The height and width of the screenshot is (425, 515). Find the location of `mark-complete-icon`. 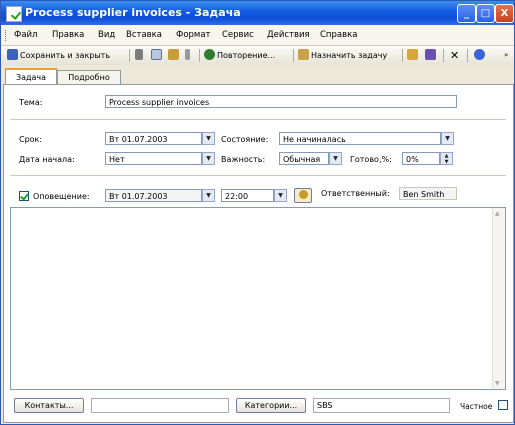

mark-complete-icon is located at coordinates (412, 54).